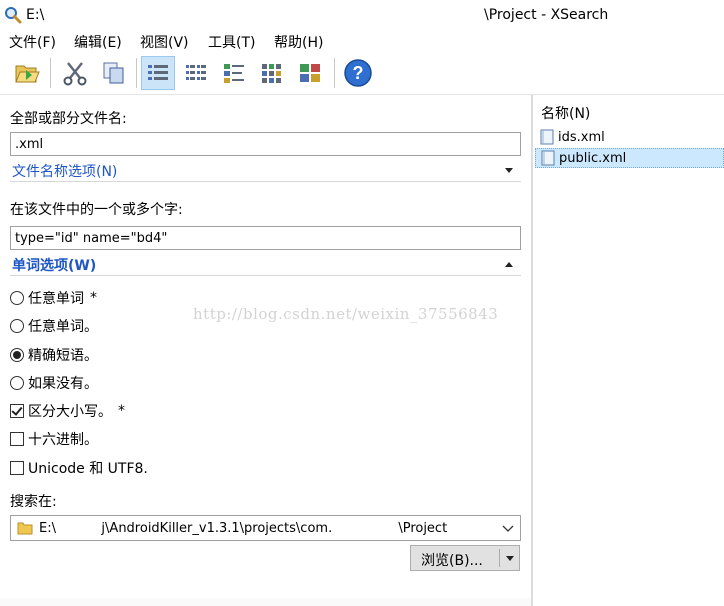  I want to click on menu-file: 文件(F), so click(32, 42).